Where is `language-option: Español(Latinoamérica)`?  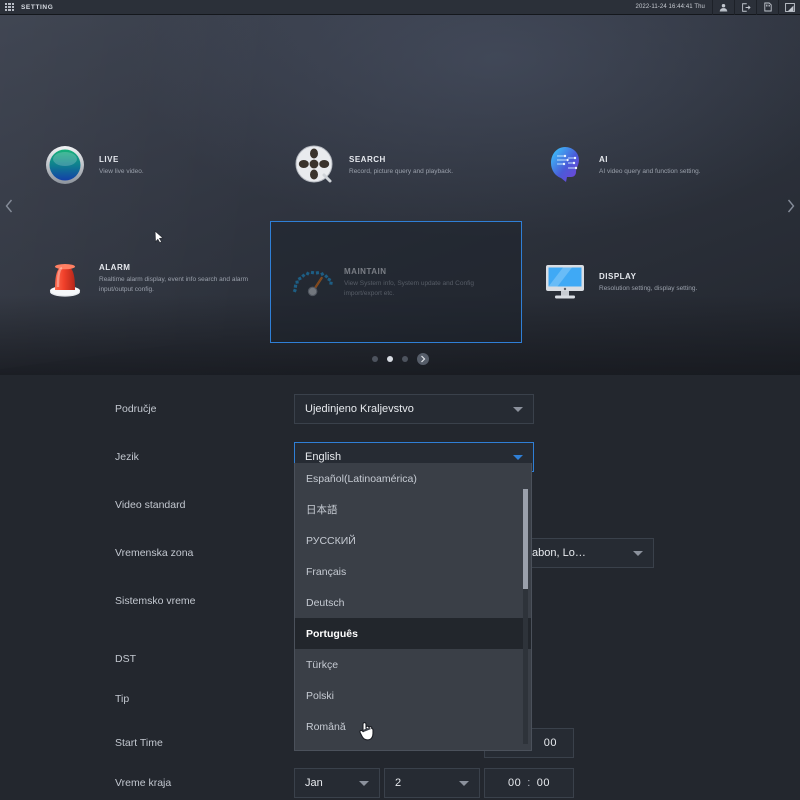
language-option: Español(Latinoamérica) is located at coordinates (413, 478).